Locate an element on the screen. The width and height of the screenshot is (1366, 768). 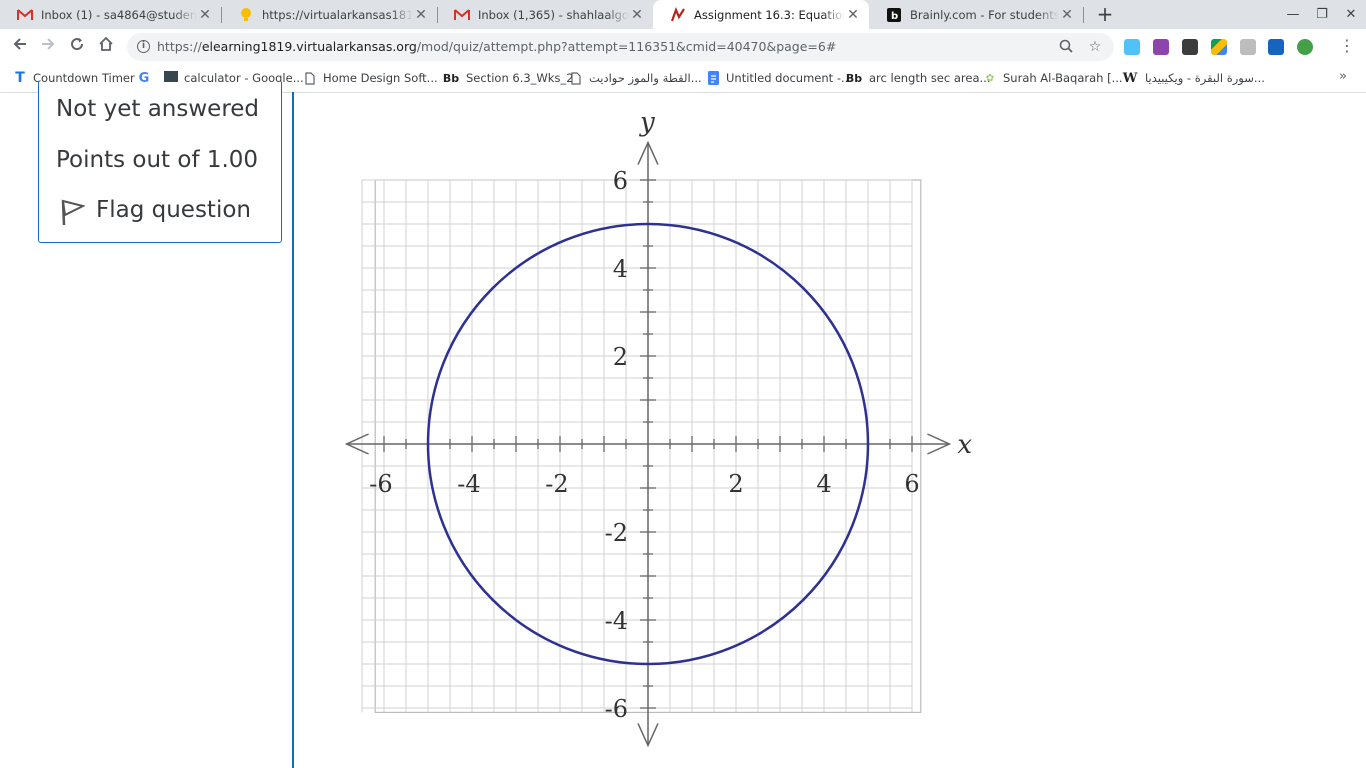
flag-question-link: Flag question is located at coordinates (173, 210).